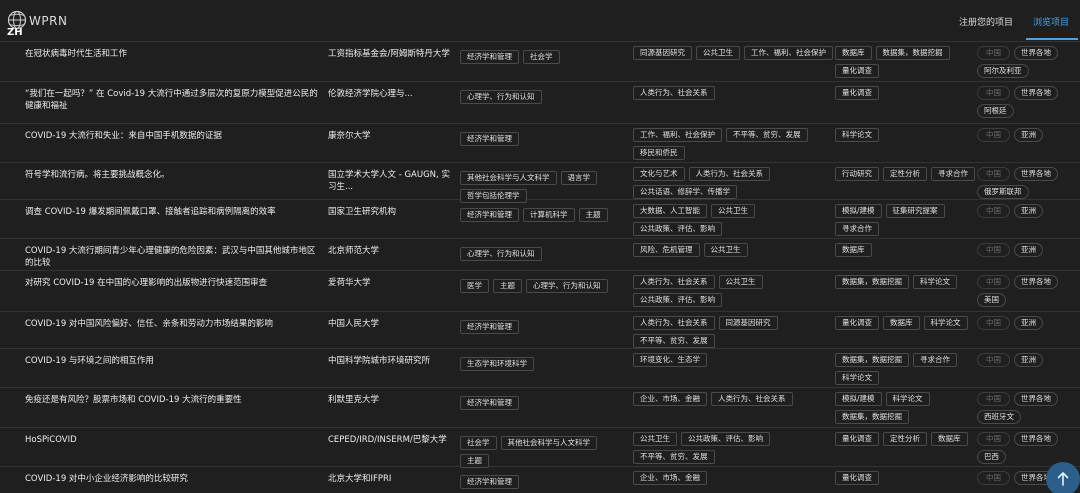 The width and height of the screenshot is (1080, 493). What do you see at coordinates (1051, 21) in the screenshot?
I see `nav-browse-projects: 浏览项目` at bounding box center [1051, 21].